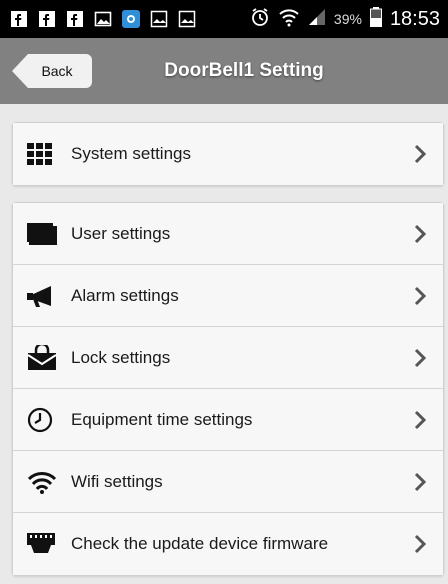  I want to click on signal-icon, so click(317, 19).